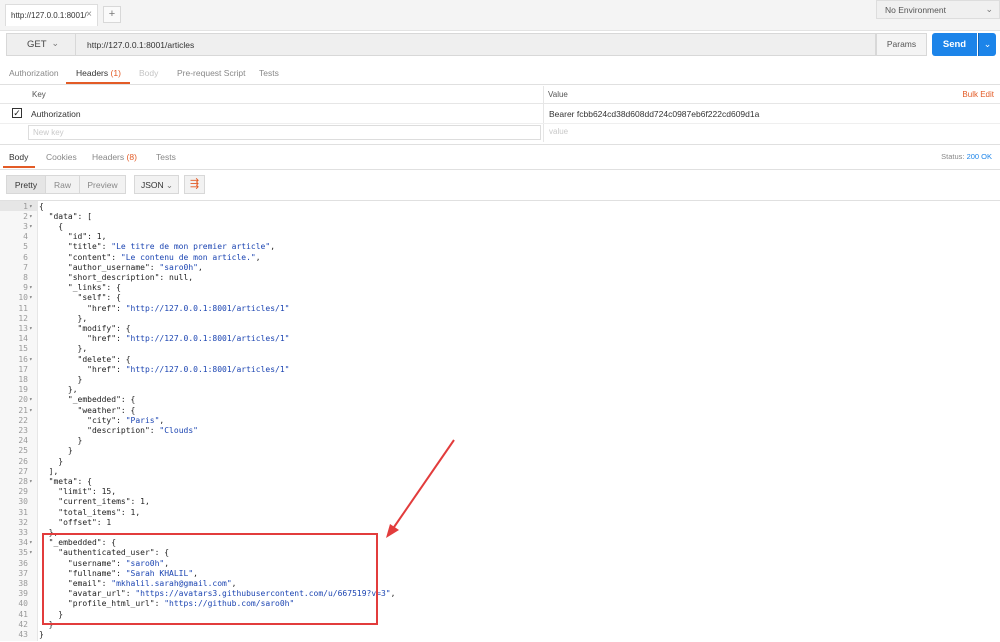  What do you see at coordinates (500, 298) in the screenshot?
I see `code-line: 10 ▾ "self": {` at bounding box center [500, 298].